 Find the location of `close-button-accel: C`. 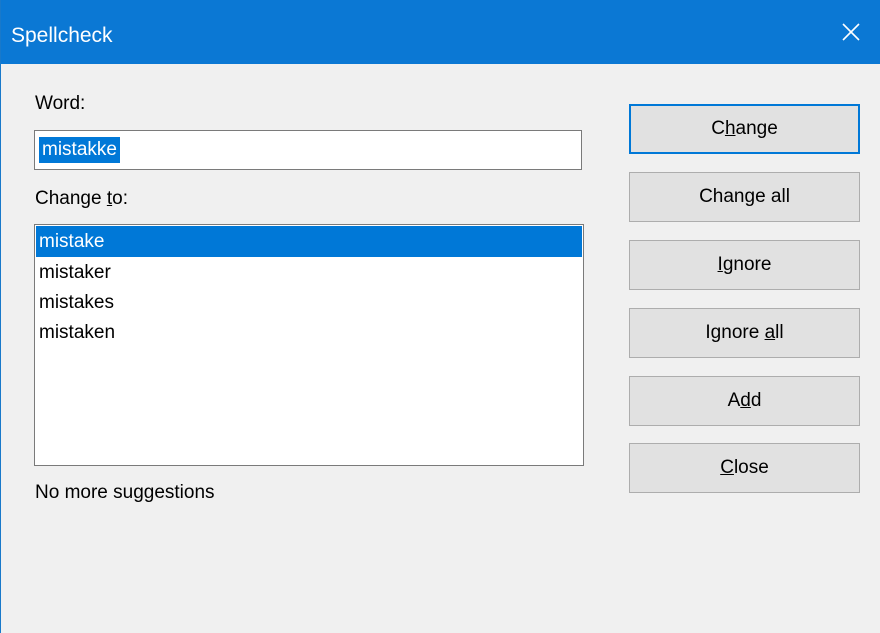

close-button-accel: C is located at coordinates (727, 467).